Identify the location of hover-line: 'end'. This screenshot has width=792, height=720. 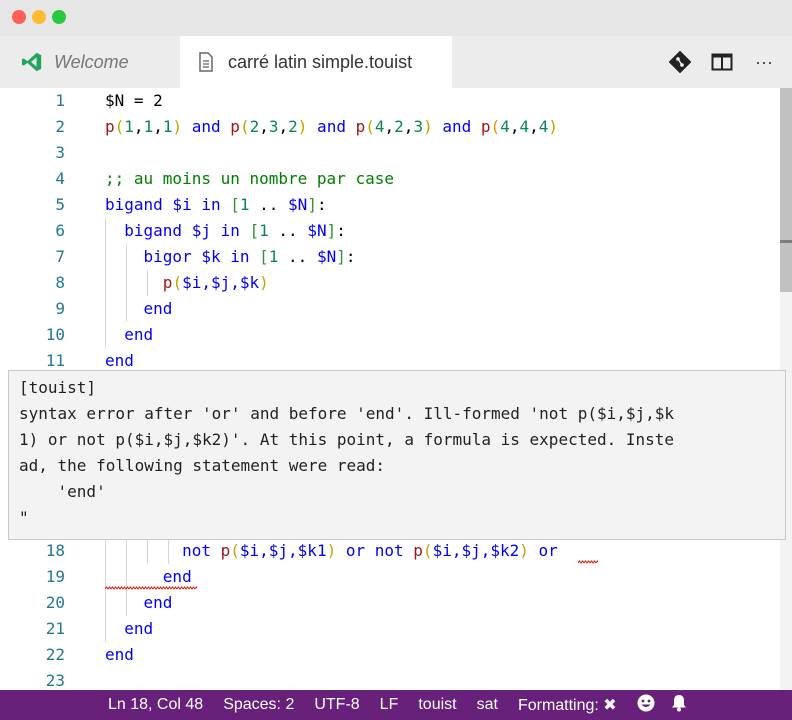
(62, 491).